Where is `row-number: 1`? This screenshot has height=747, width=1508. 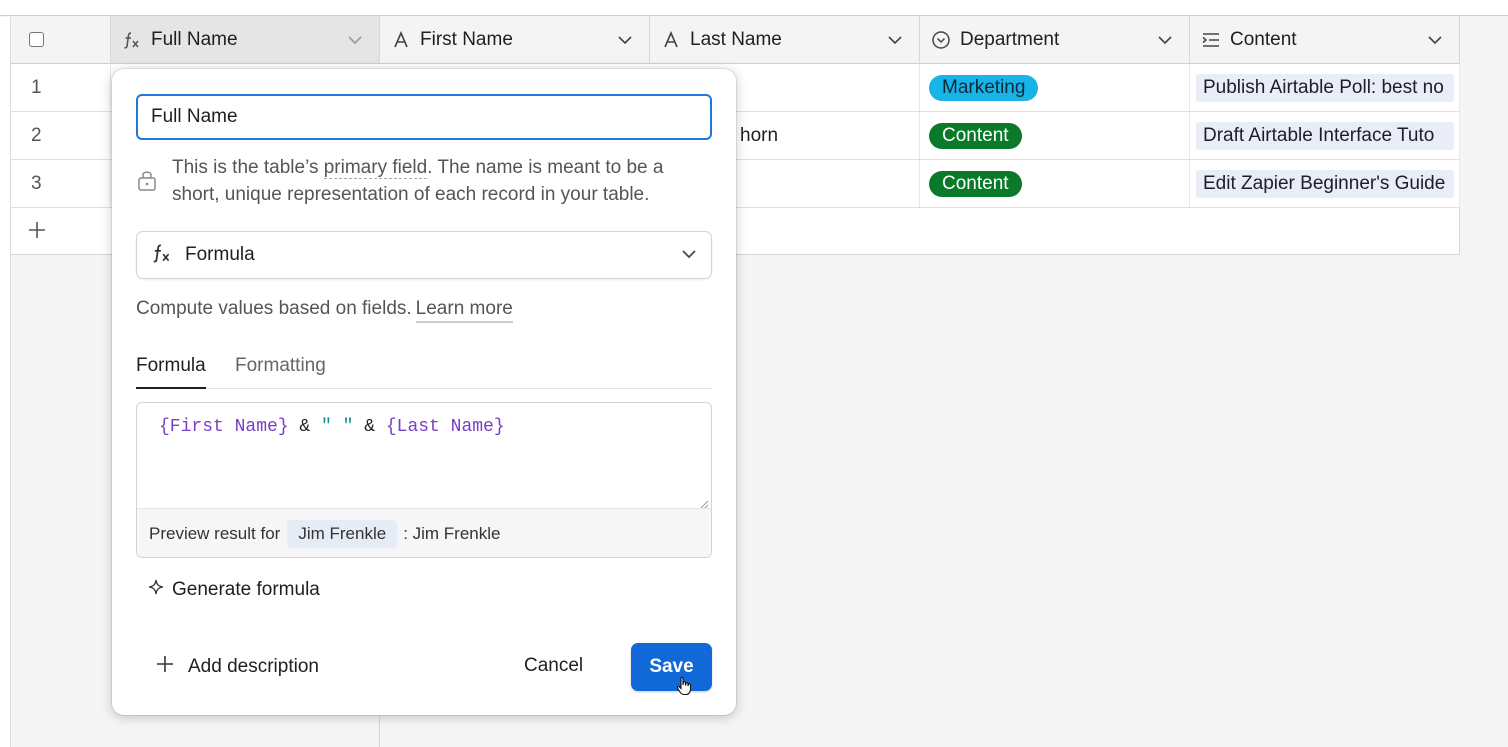
row-number: 1 is located at coordinates (61, 87).